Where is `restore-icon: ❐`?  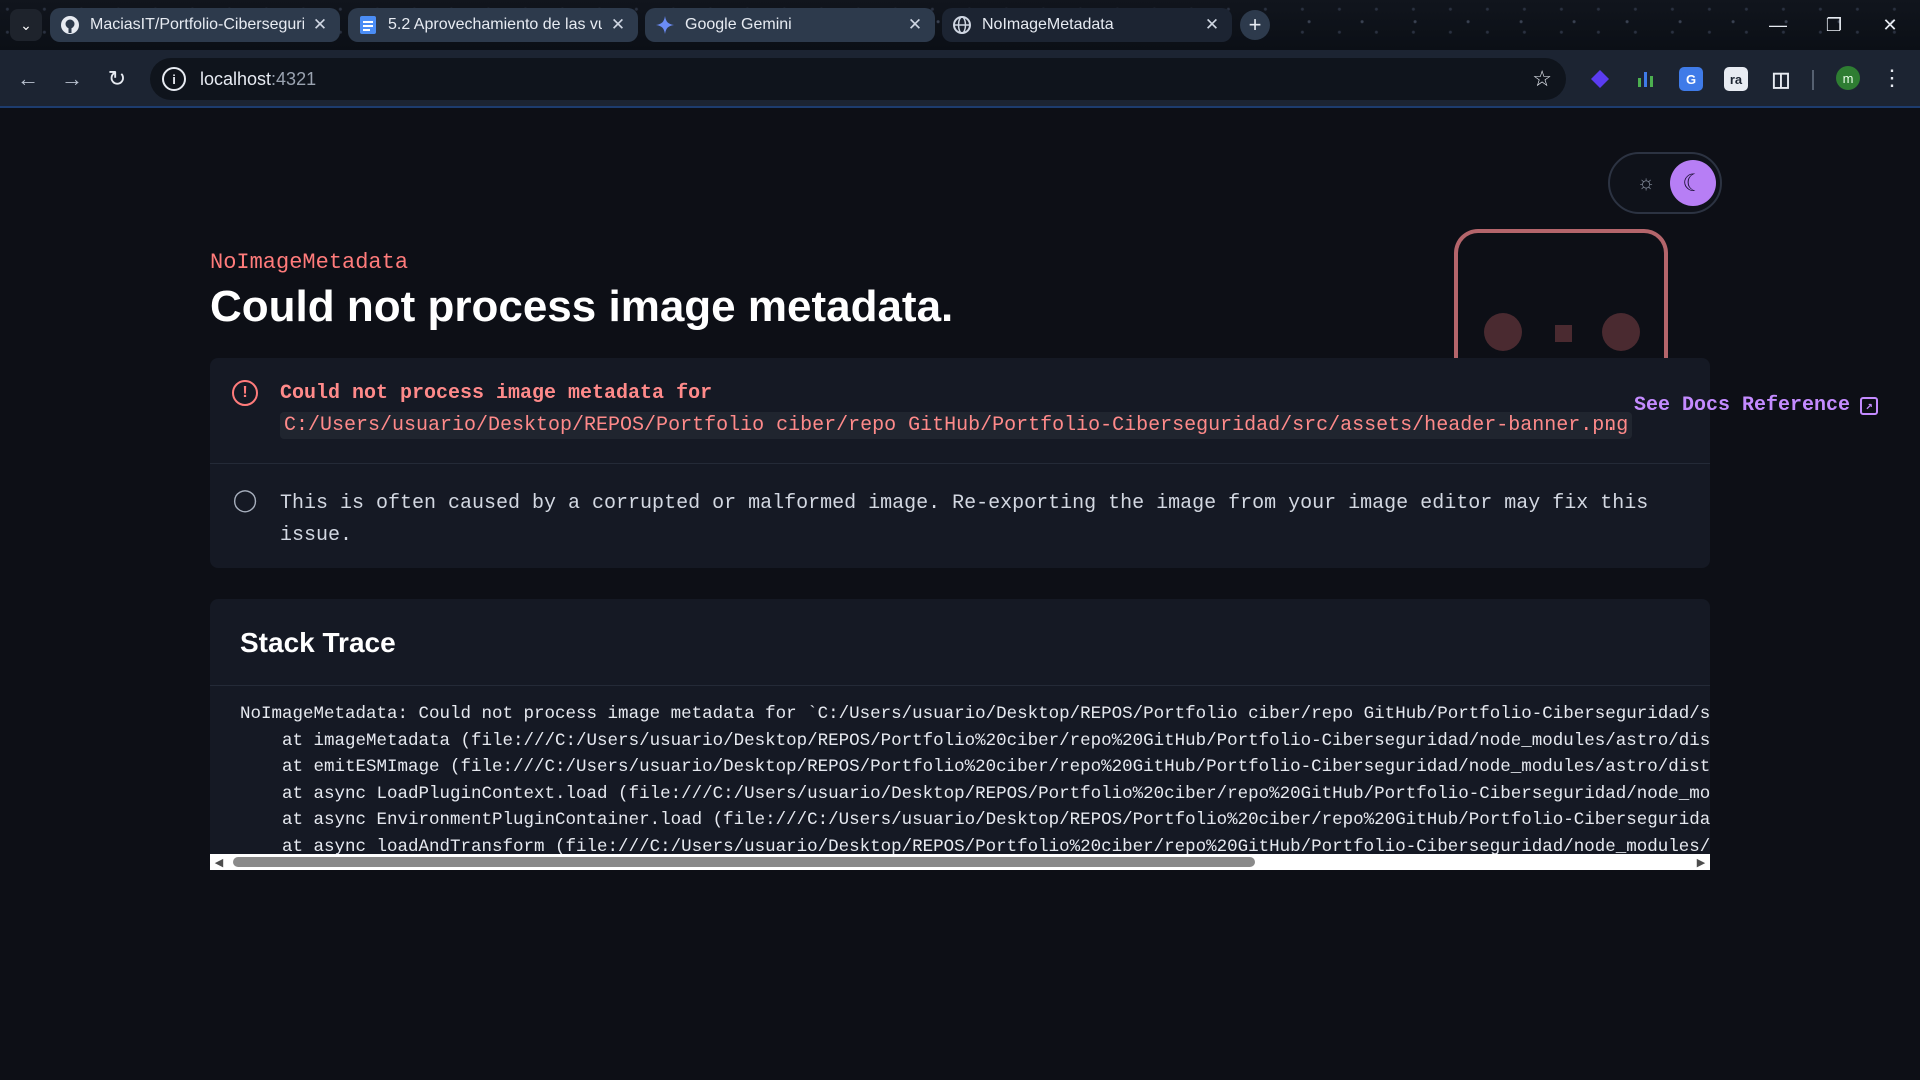 restore-icon: ❐ is located at coordinates (1834, 24).